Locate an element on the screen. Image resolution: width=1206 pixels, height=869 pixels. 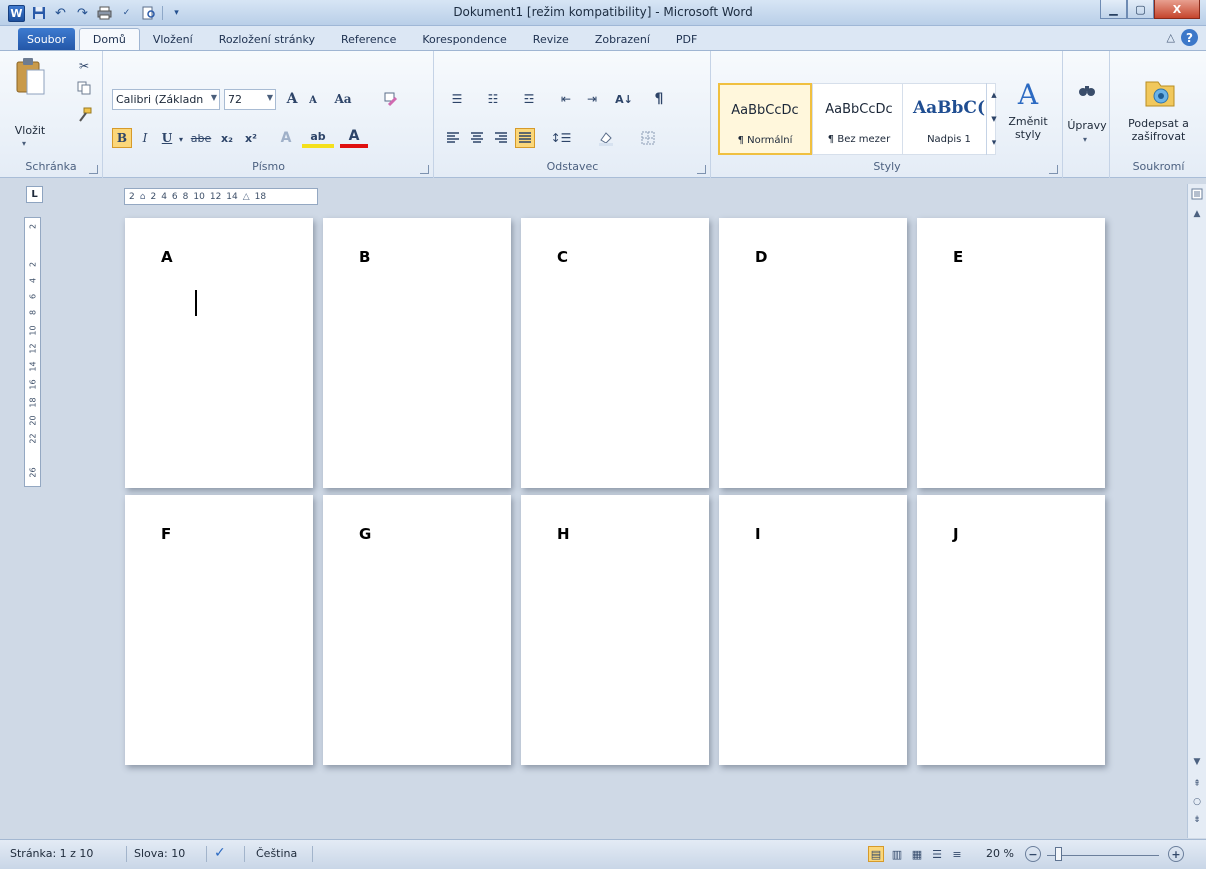
increase-indent-icon: ⇥ is located at coordinates (592, 99).